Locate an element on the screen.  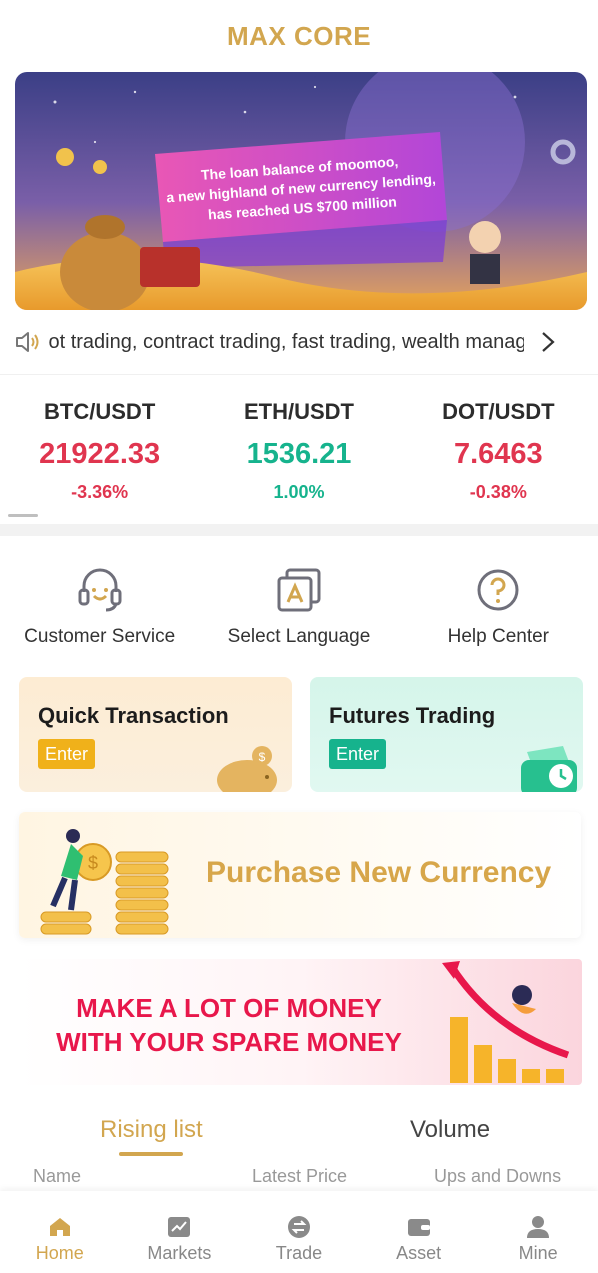
tab-volume: Volume is located at coordinates (450, 1130).